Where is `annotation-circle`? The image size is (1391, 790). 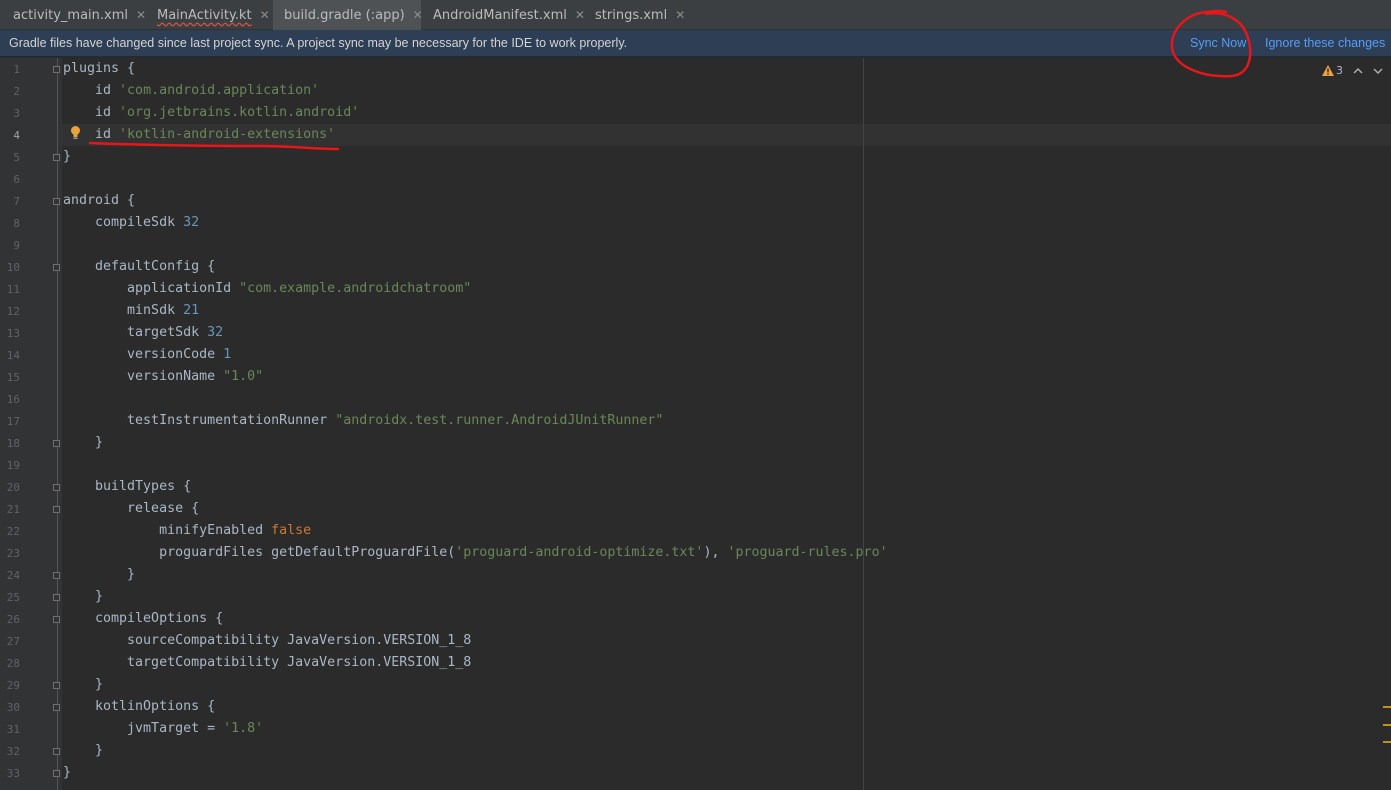 annotation-circle is located at coordinates (1211, 43).